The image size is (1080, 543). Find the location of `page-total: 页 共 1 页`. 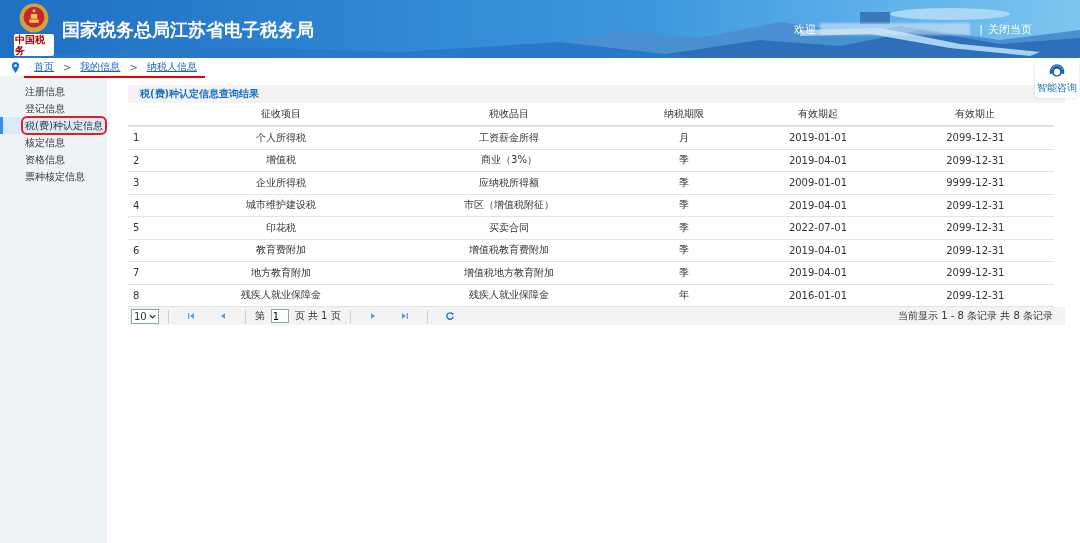

page-total: 页 共 1 页 is located at coordinates (317, 316).